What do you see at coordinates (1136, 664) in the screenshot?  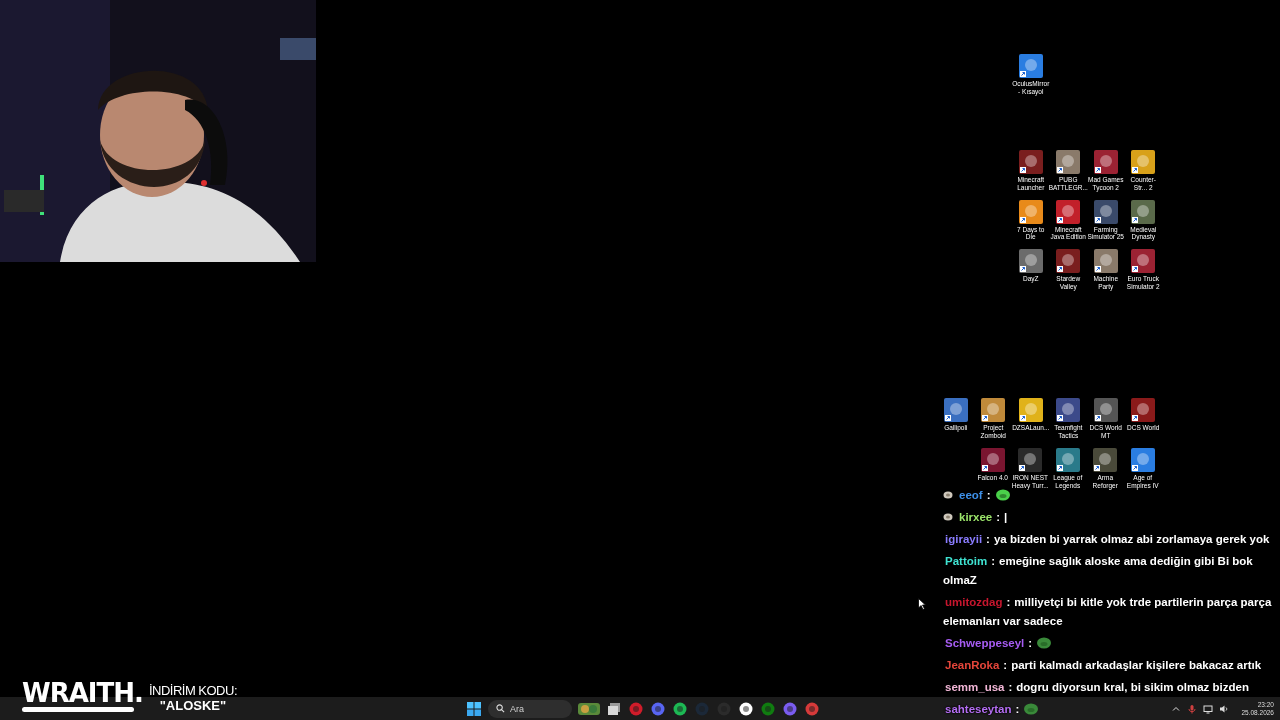 I see `chat-message-text: parti kalmadı arkadaşlar kişilere bakacaz artık` at bounding box center [1136, 664].